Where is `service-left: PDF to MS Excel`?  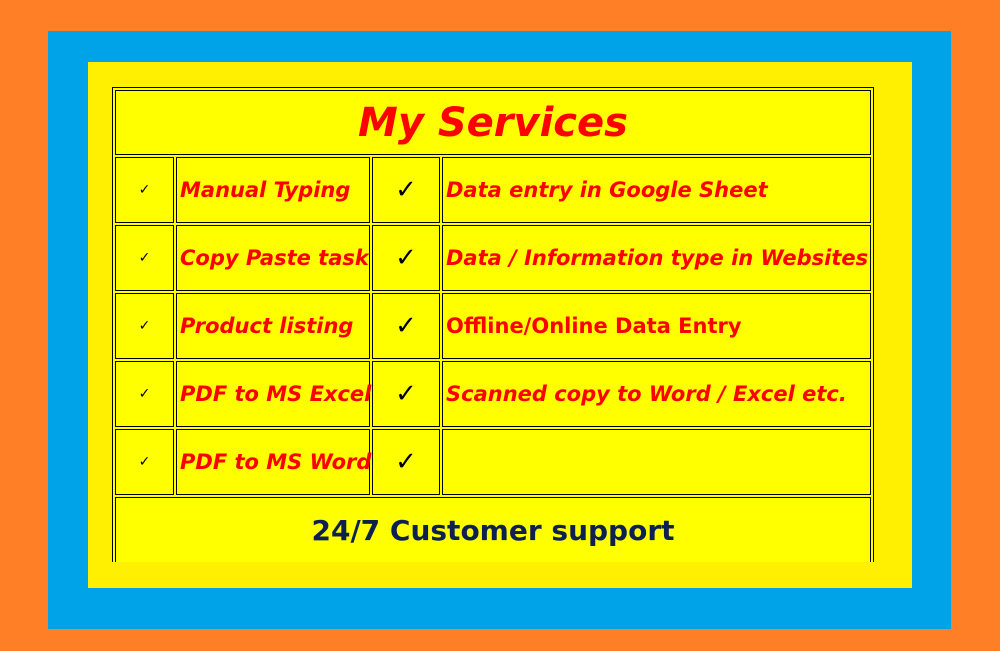 service-left: PDF to MS Excel is located at coordinates (273, 394).